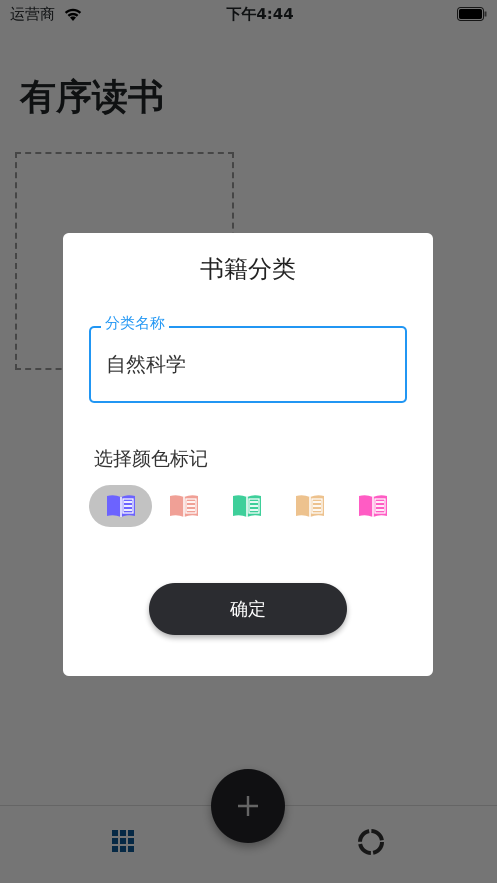 This screenshot has width=497, height=883. What do you see at coordinates (472, 14) in the screenshot?
I see `battery-icon` at bounding box center [472, 14].